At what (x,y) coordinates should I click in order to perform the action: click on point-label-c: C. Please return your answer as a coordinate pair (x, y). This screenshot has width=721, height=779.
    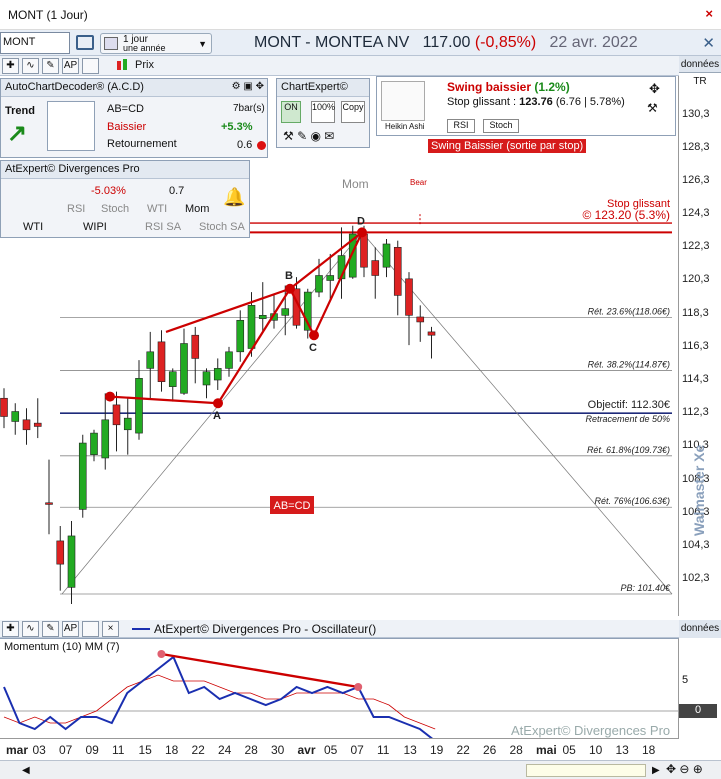
    Looking at the image, I should click on (313, 348).